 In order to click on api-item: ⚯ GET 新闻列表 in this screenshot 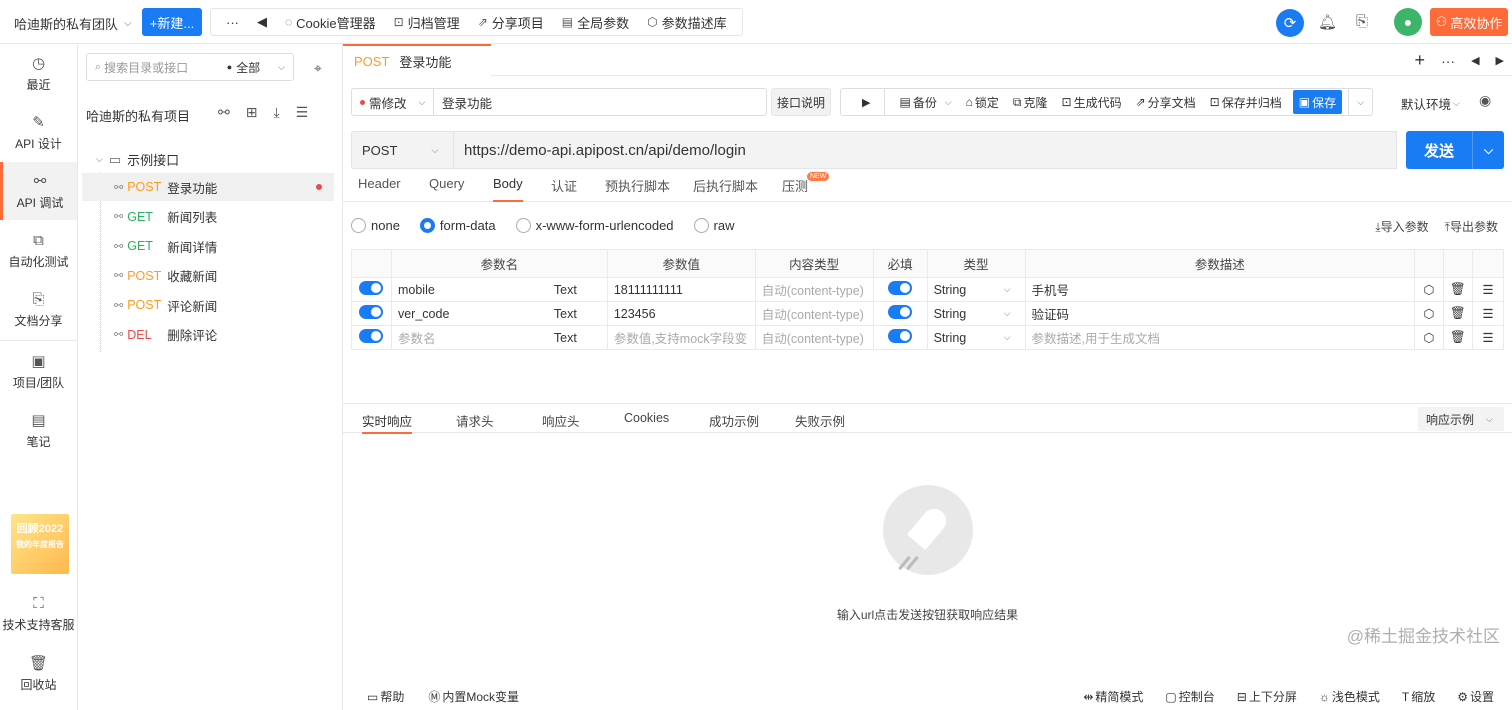, I will do `click(208, 217)`.